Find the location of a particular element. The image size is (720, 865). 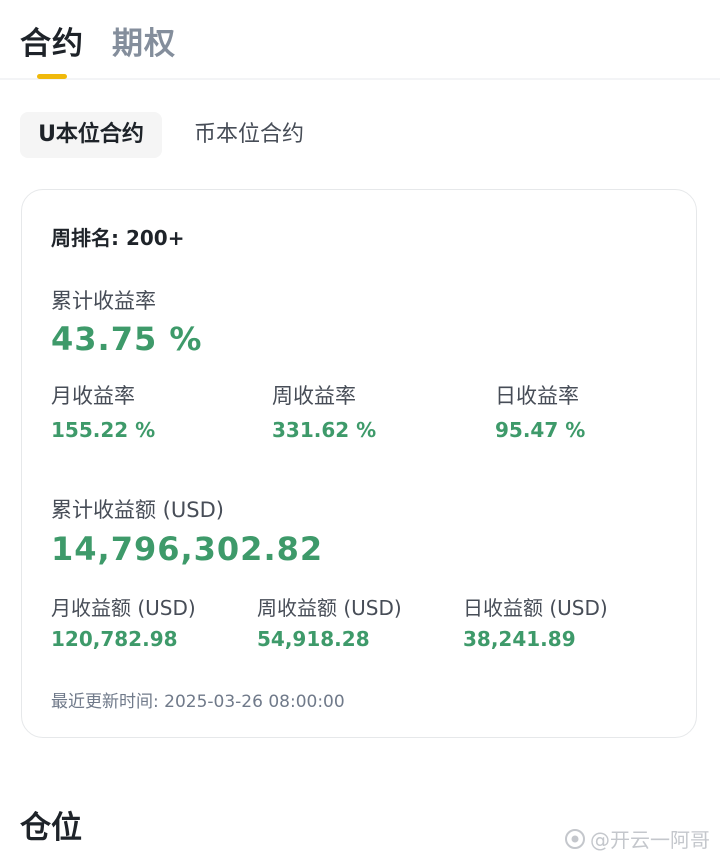

weekly-amount-label: 周收益额 (USD) is located at coordinates (329, 608).